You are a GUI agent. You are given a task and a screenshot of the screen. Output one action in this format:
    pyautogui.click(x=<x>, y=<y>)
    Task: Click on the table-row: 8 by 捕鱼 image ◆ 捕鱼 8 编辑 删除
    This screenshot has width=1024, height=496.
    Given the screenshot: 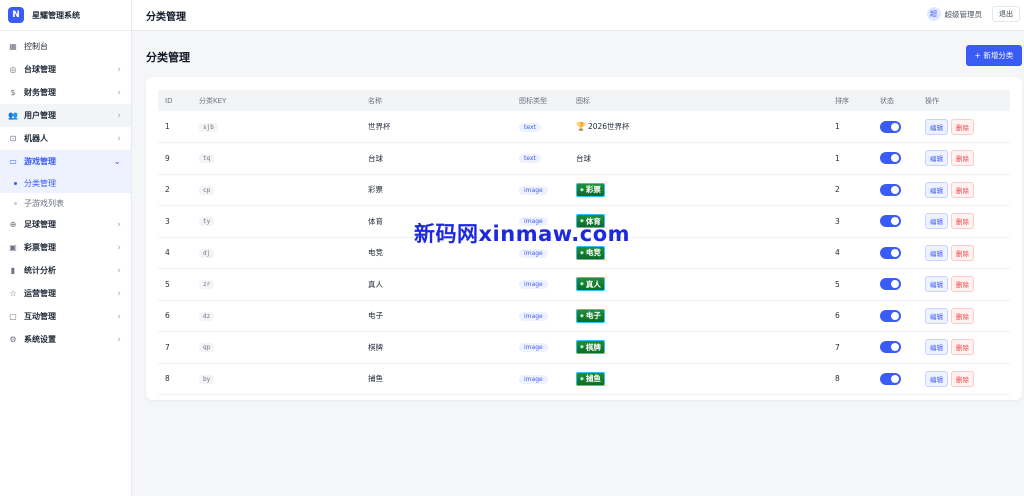 What is the action you would take?
    pyautogui.click(x=584, y=379)
    